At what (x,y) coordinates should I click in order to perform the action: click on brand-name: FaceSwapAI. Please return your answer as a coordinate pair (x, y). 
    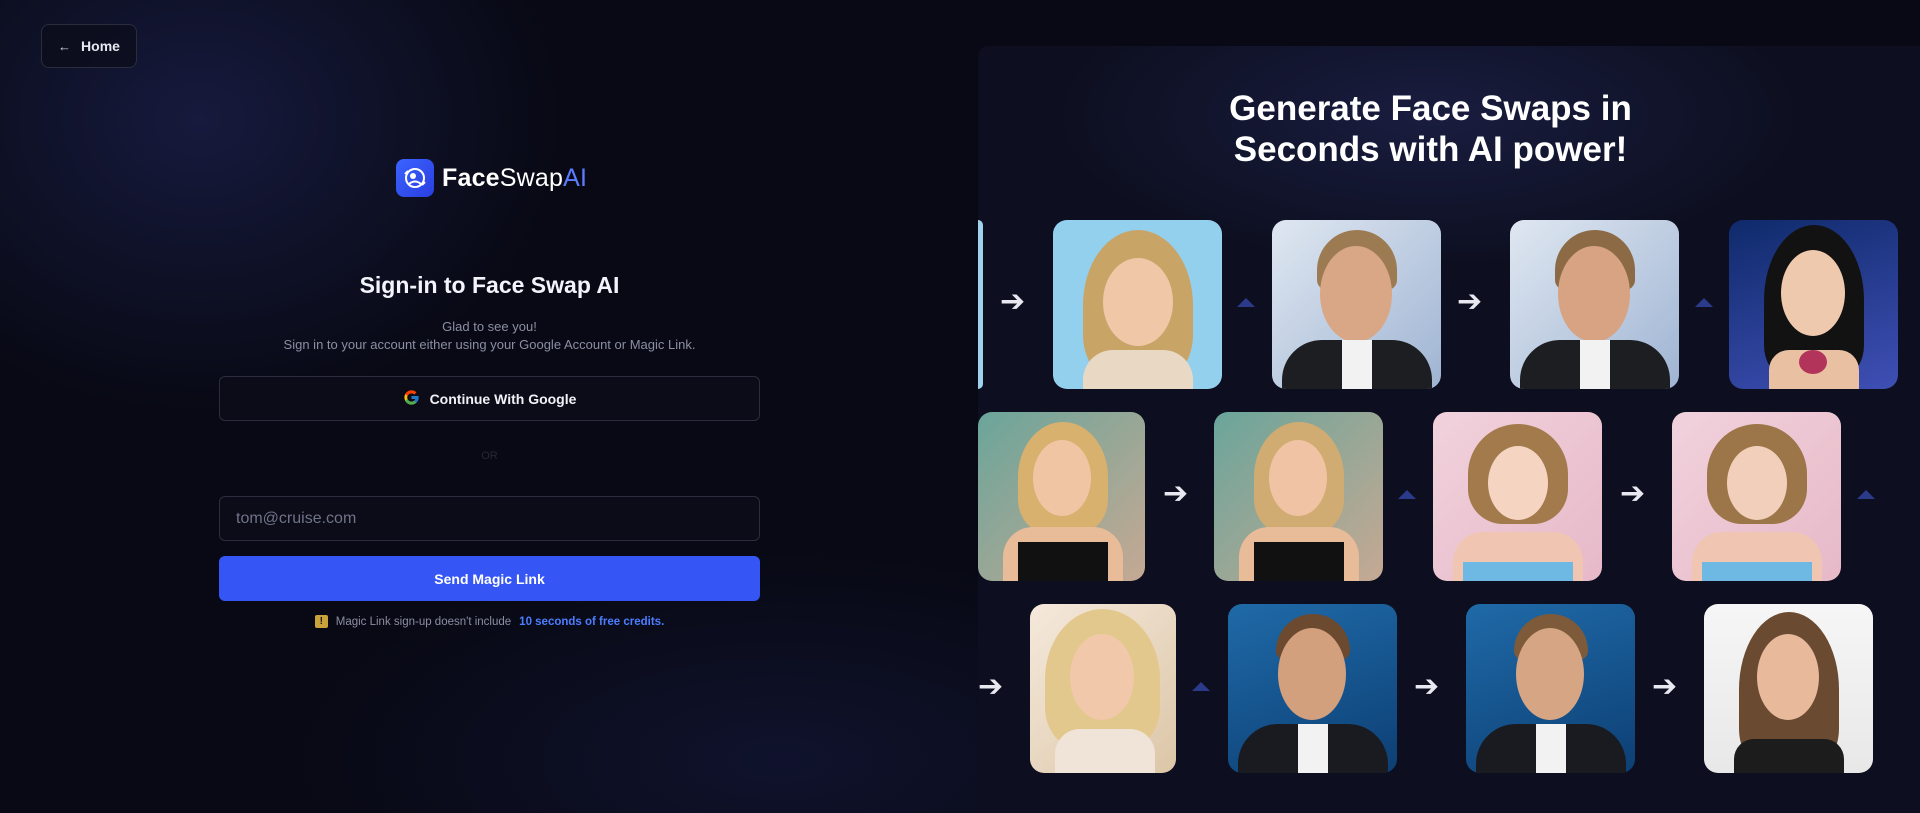
    Looking at the image, I should click on (515, 177).